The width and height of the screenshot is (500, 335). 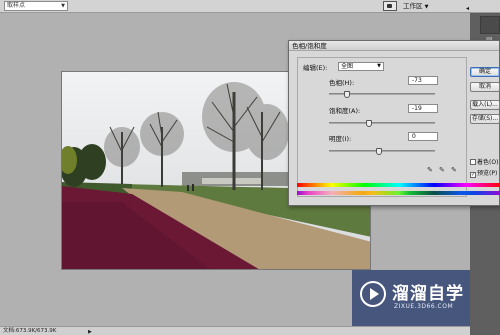 I want to click on preview-checkbox: ✓ 预览(P), so click(x=483, y=174).